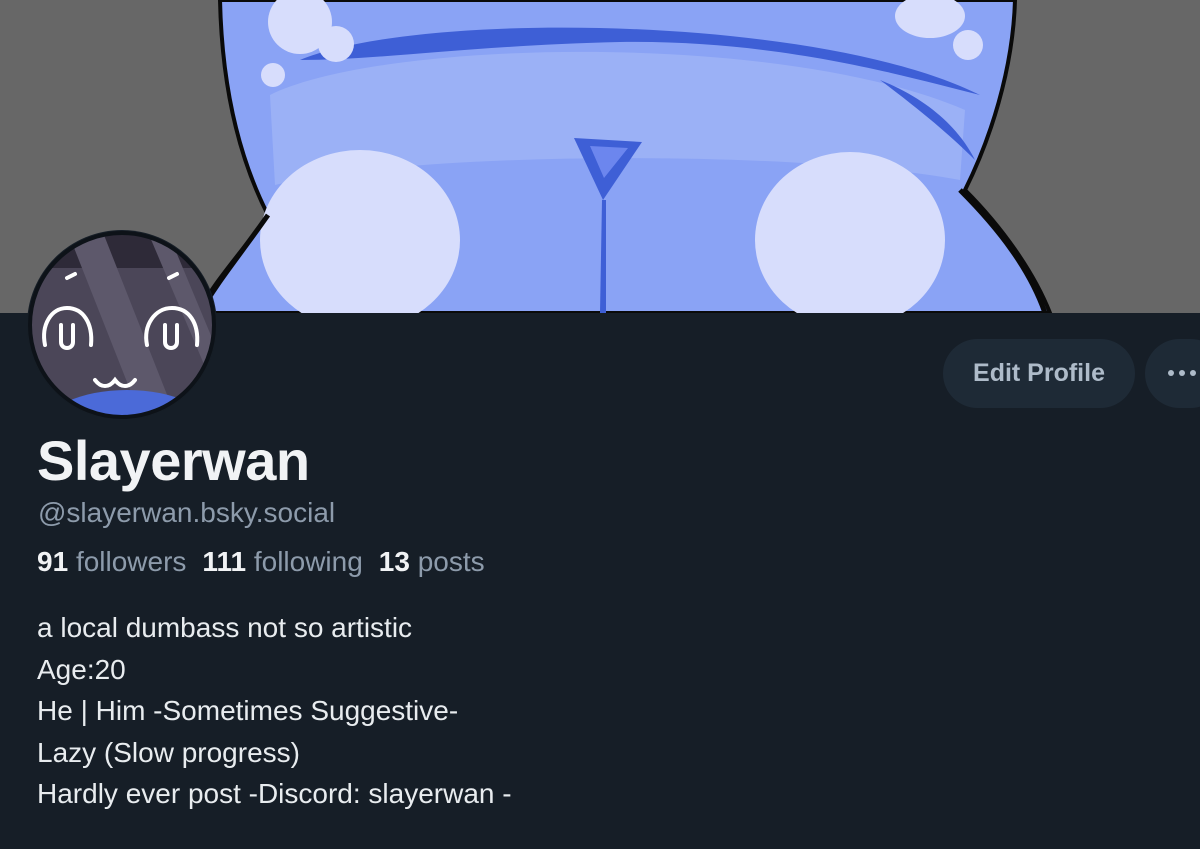 The width and height of the screenshot is (1200, 849). What do you see at coordinates (81, 669) in the screenshot?
I see `bio-line: Age:20` at bounding box center [81, 669].